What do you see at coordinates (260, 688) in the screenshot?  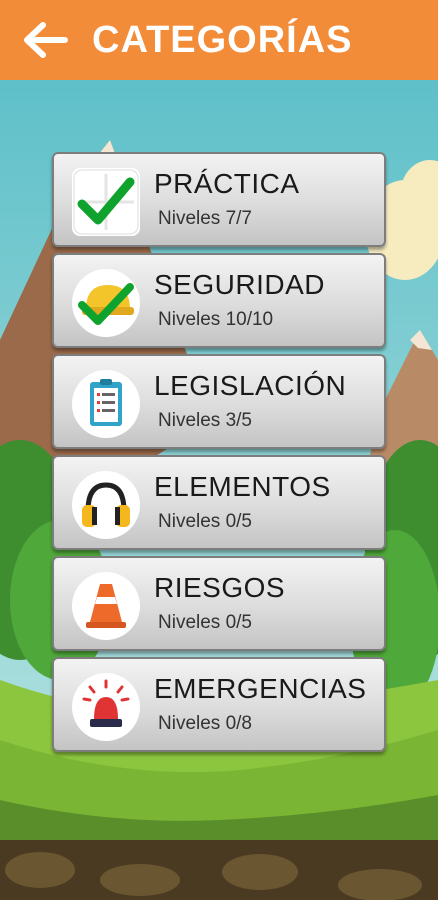 I see `category-title: EMERGENCIAS` at bounding box center [260, 688].